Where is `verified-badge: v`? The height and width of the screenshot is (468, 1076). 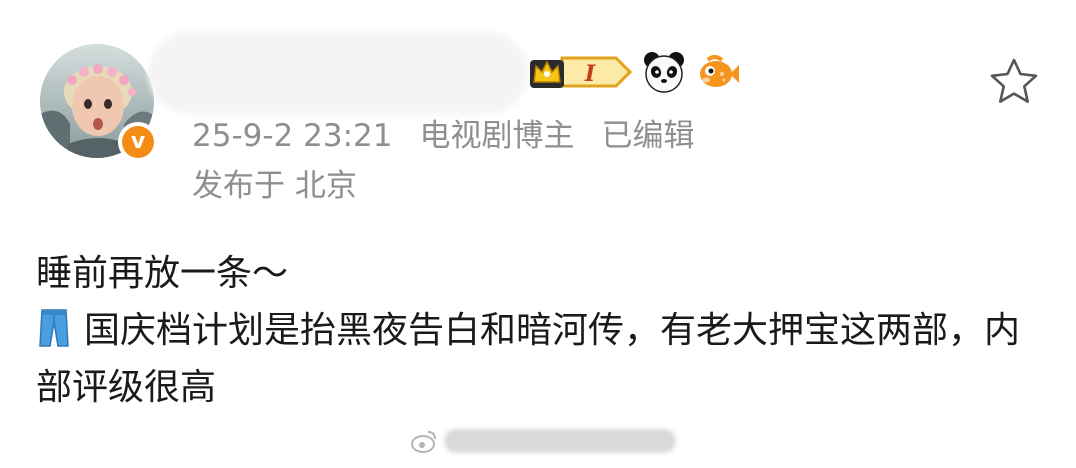
verified-badge: v is located at coordinates (138, 142).